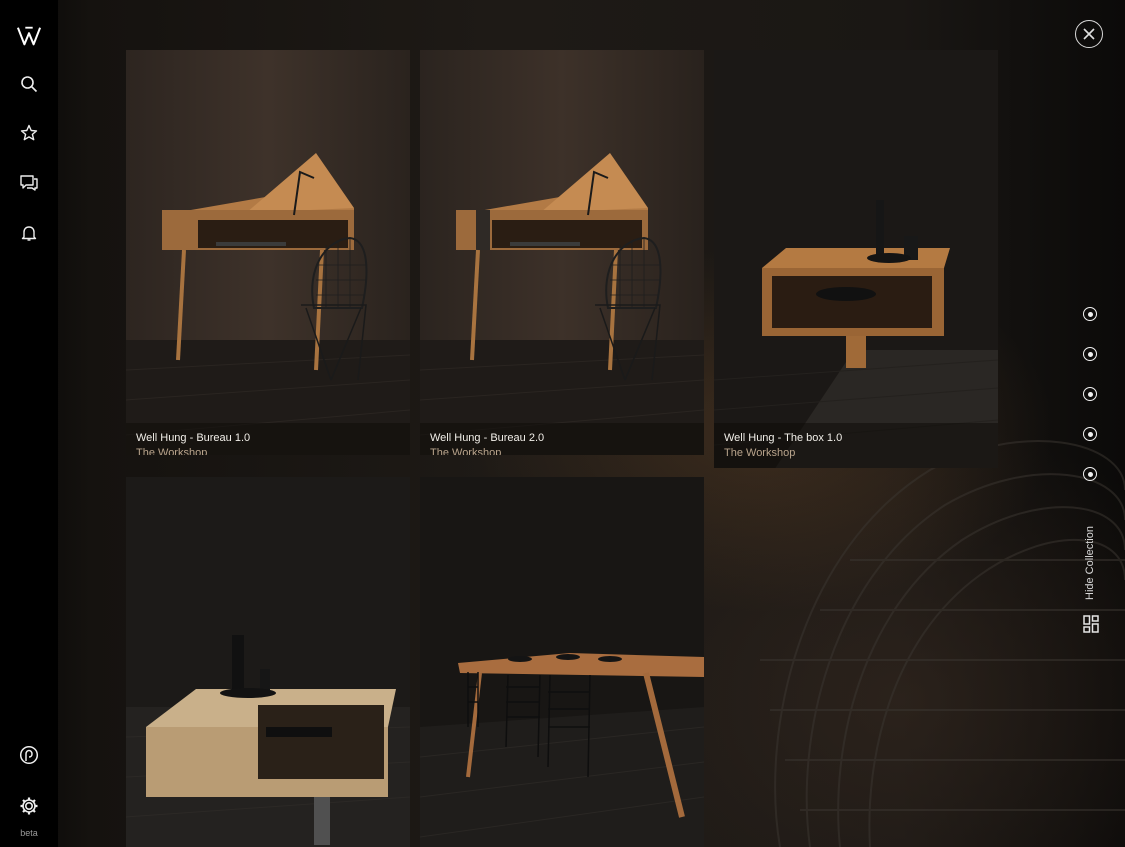 The height and width of the screenshot is (847, 1125). I want to click on collection-card: Well Hung - Bureau 1.0 The Workshop, so click(268, 252).